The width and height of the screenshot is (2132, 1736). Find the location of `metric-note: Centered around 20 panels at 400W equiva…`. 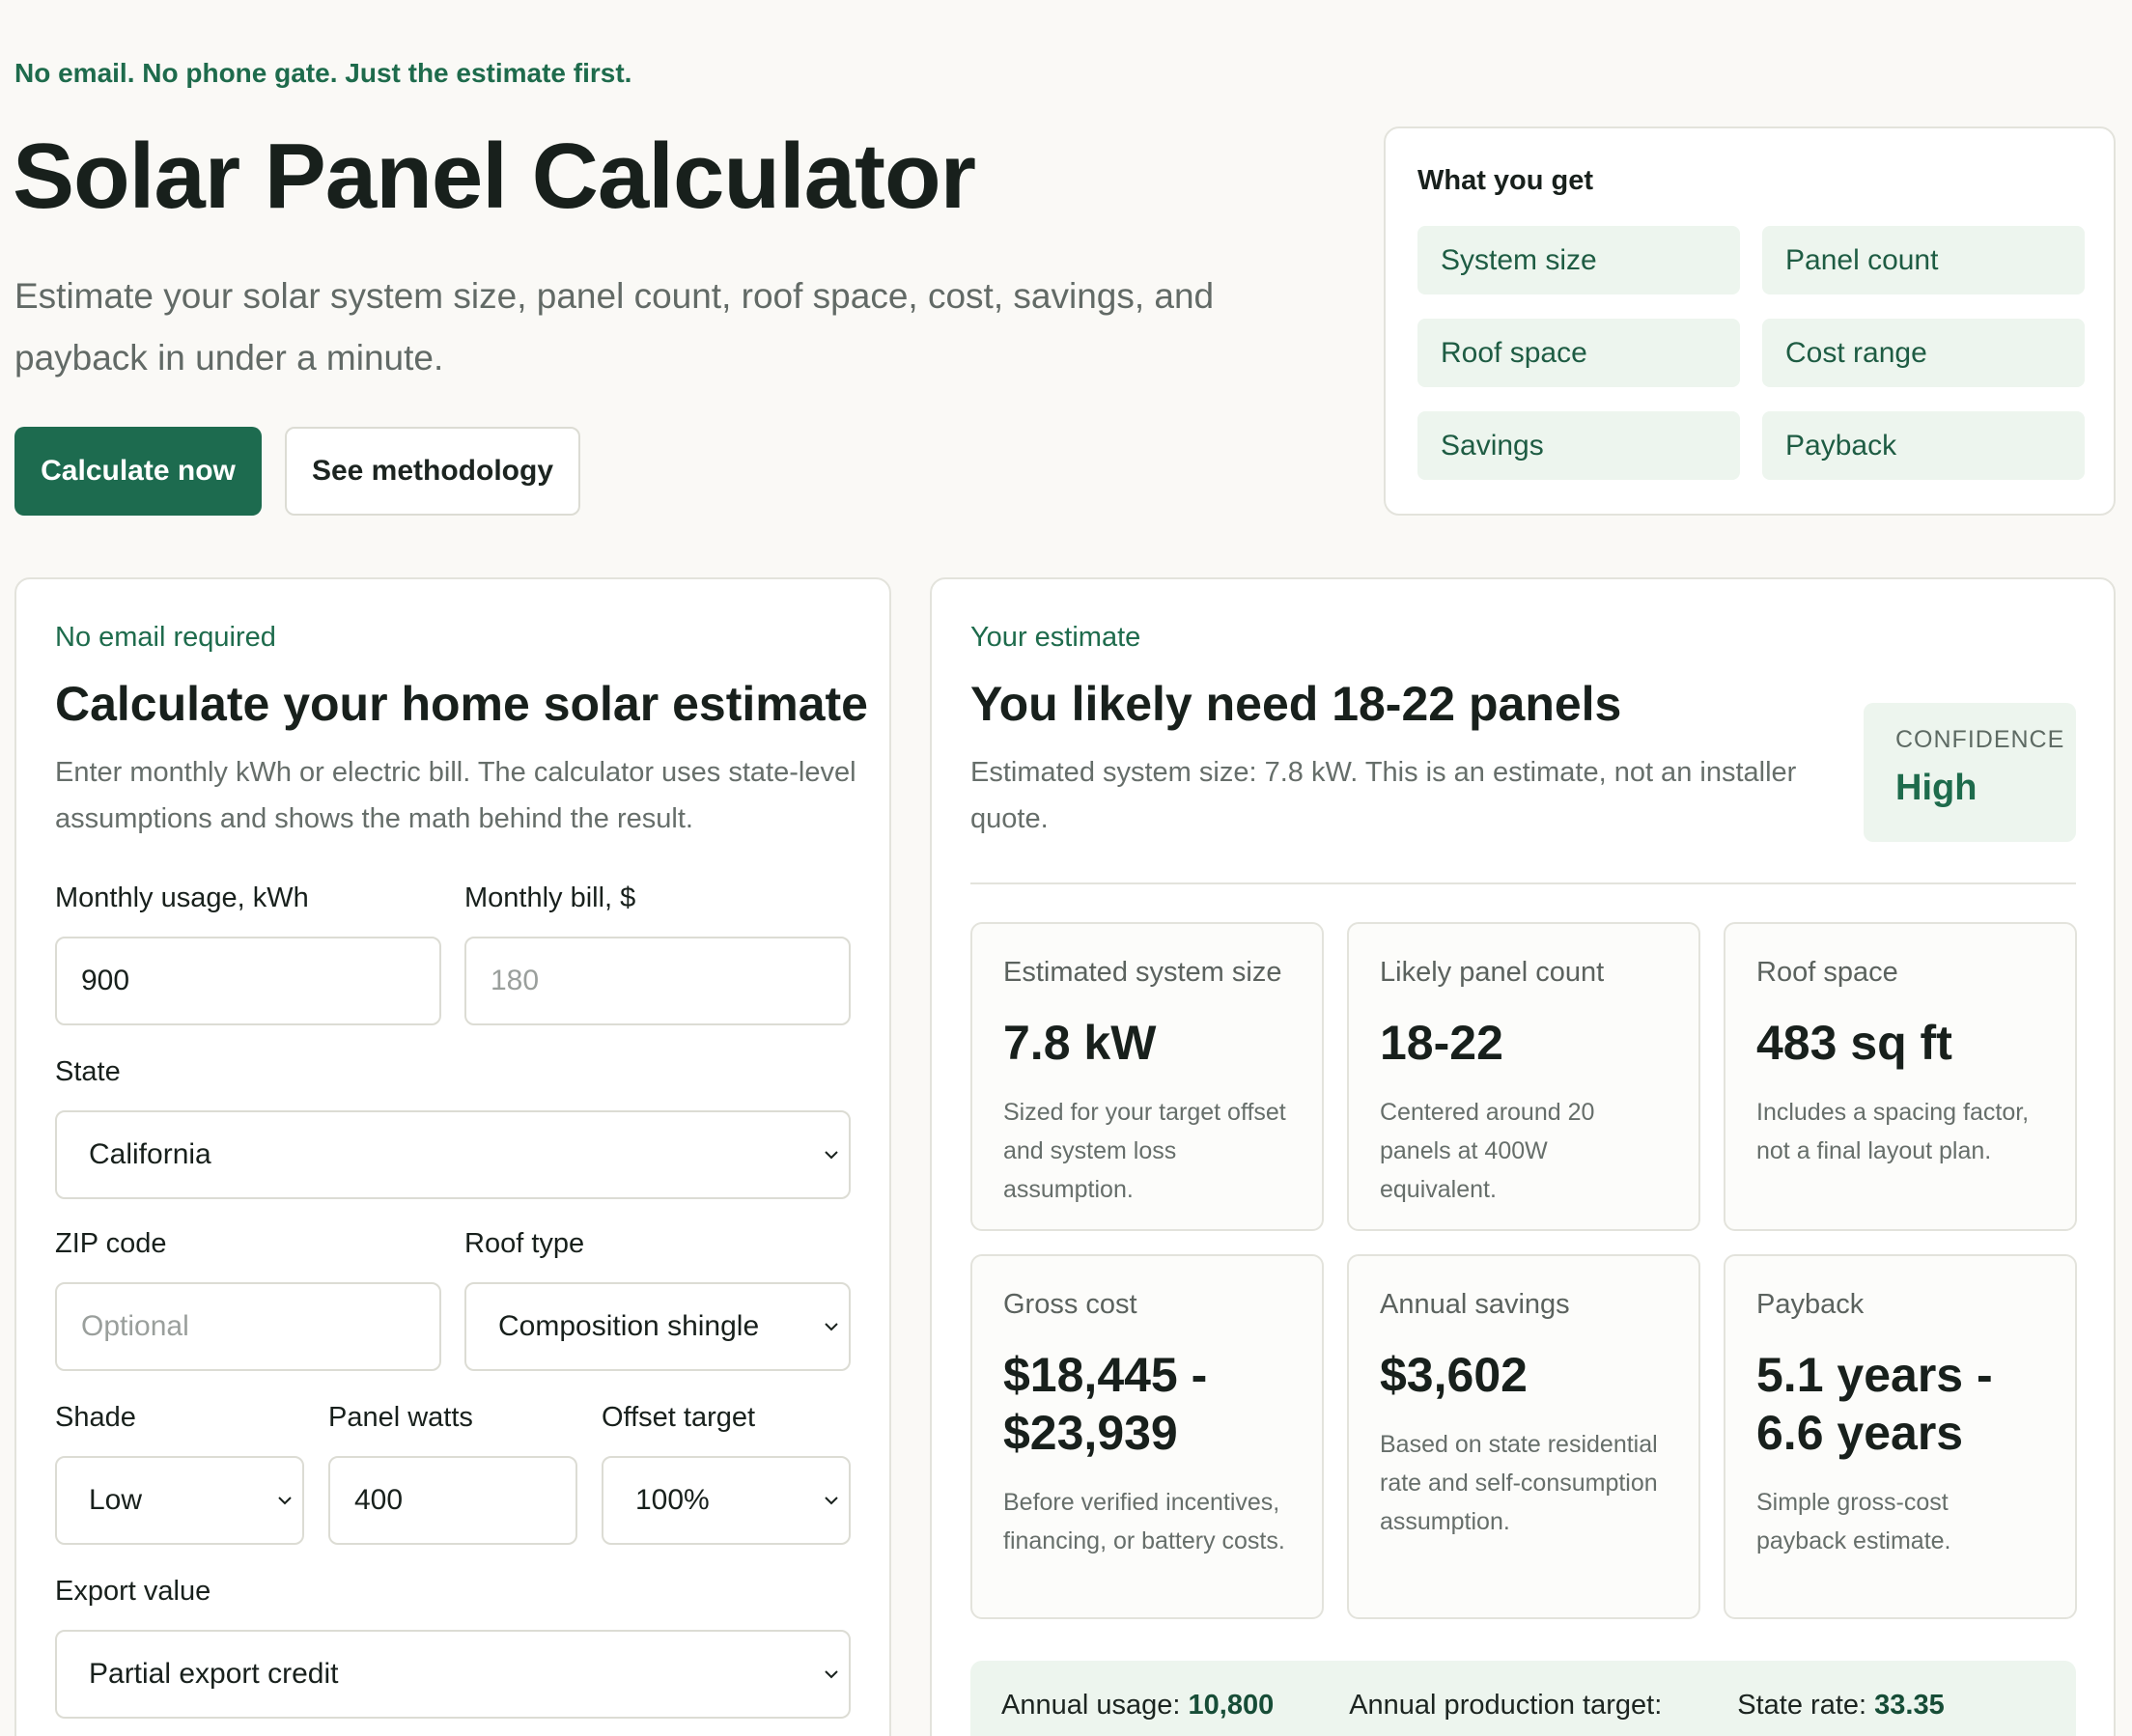

metric-note: Centered around 20 panels at 400W equiva… is located at coordinates (1487, 1151).